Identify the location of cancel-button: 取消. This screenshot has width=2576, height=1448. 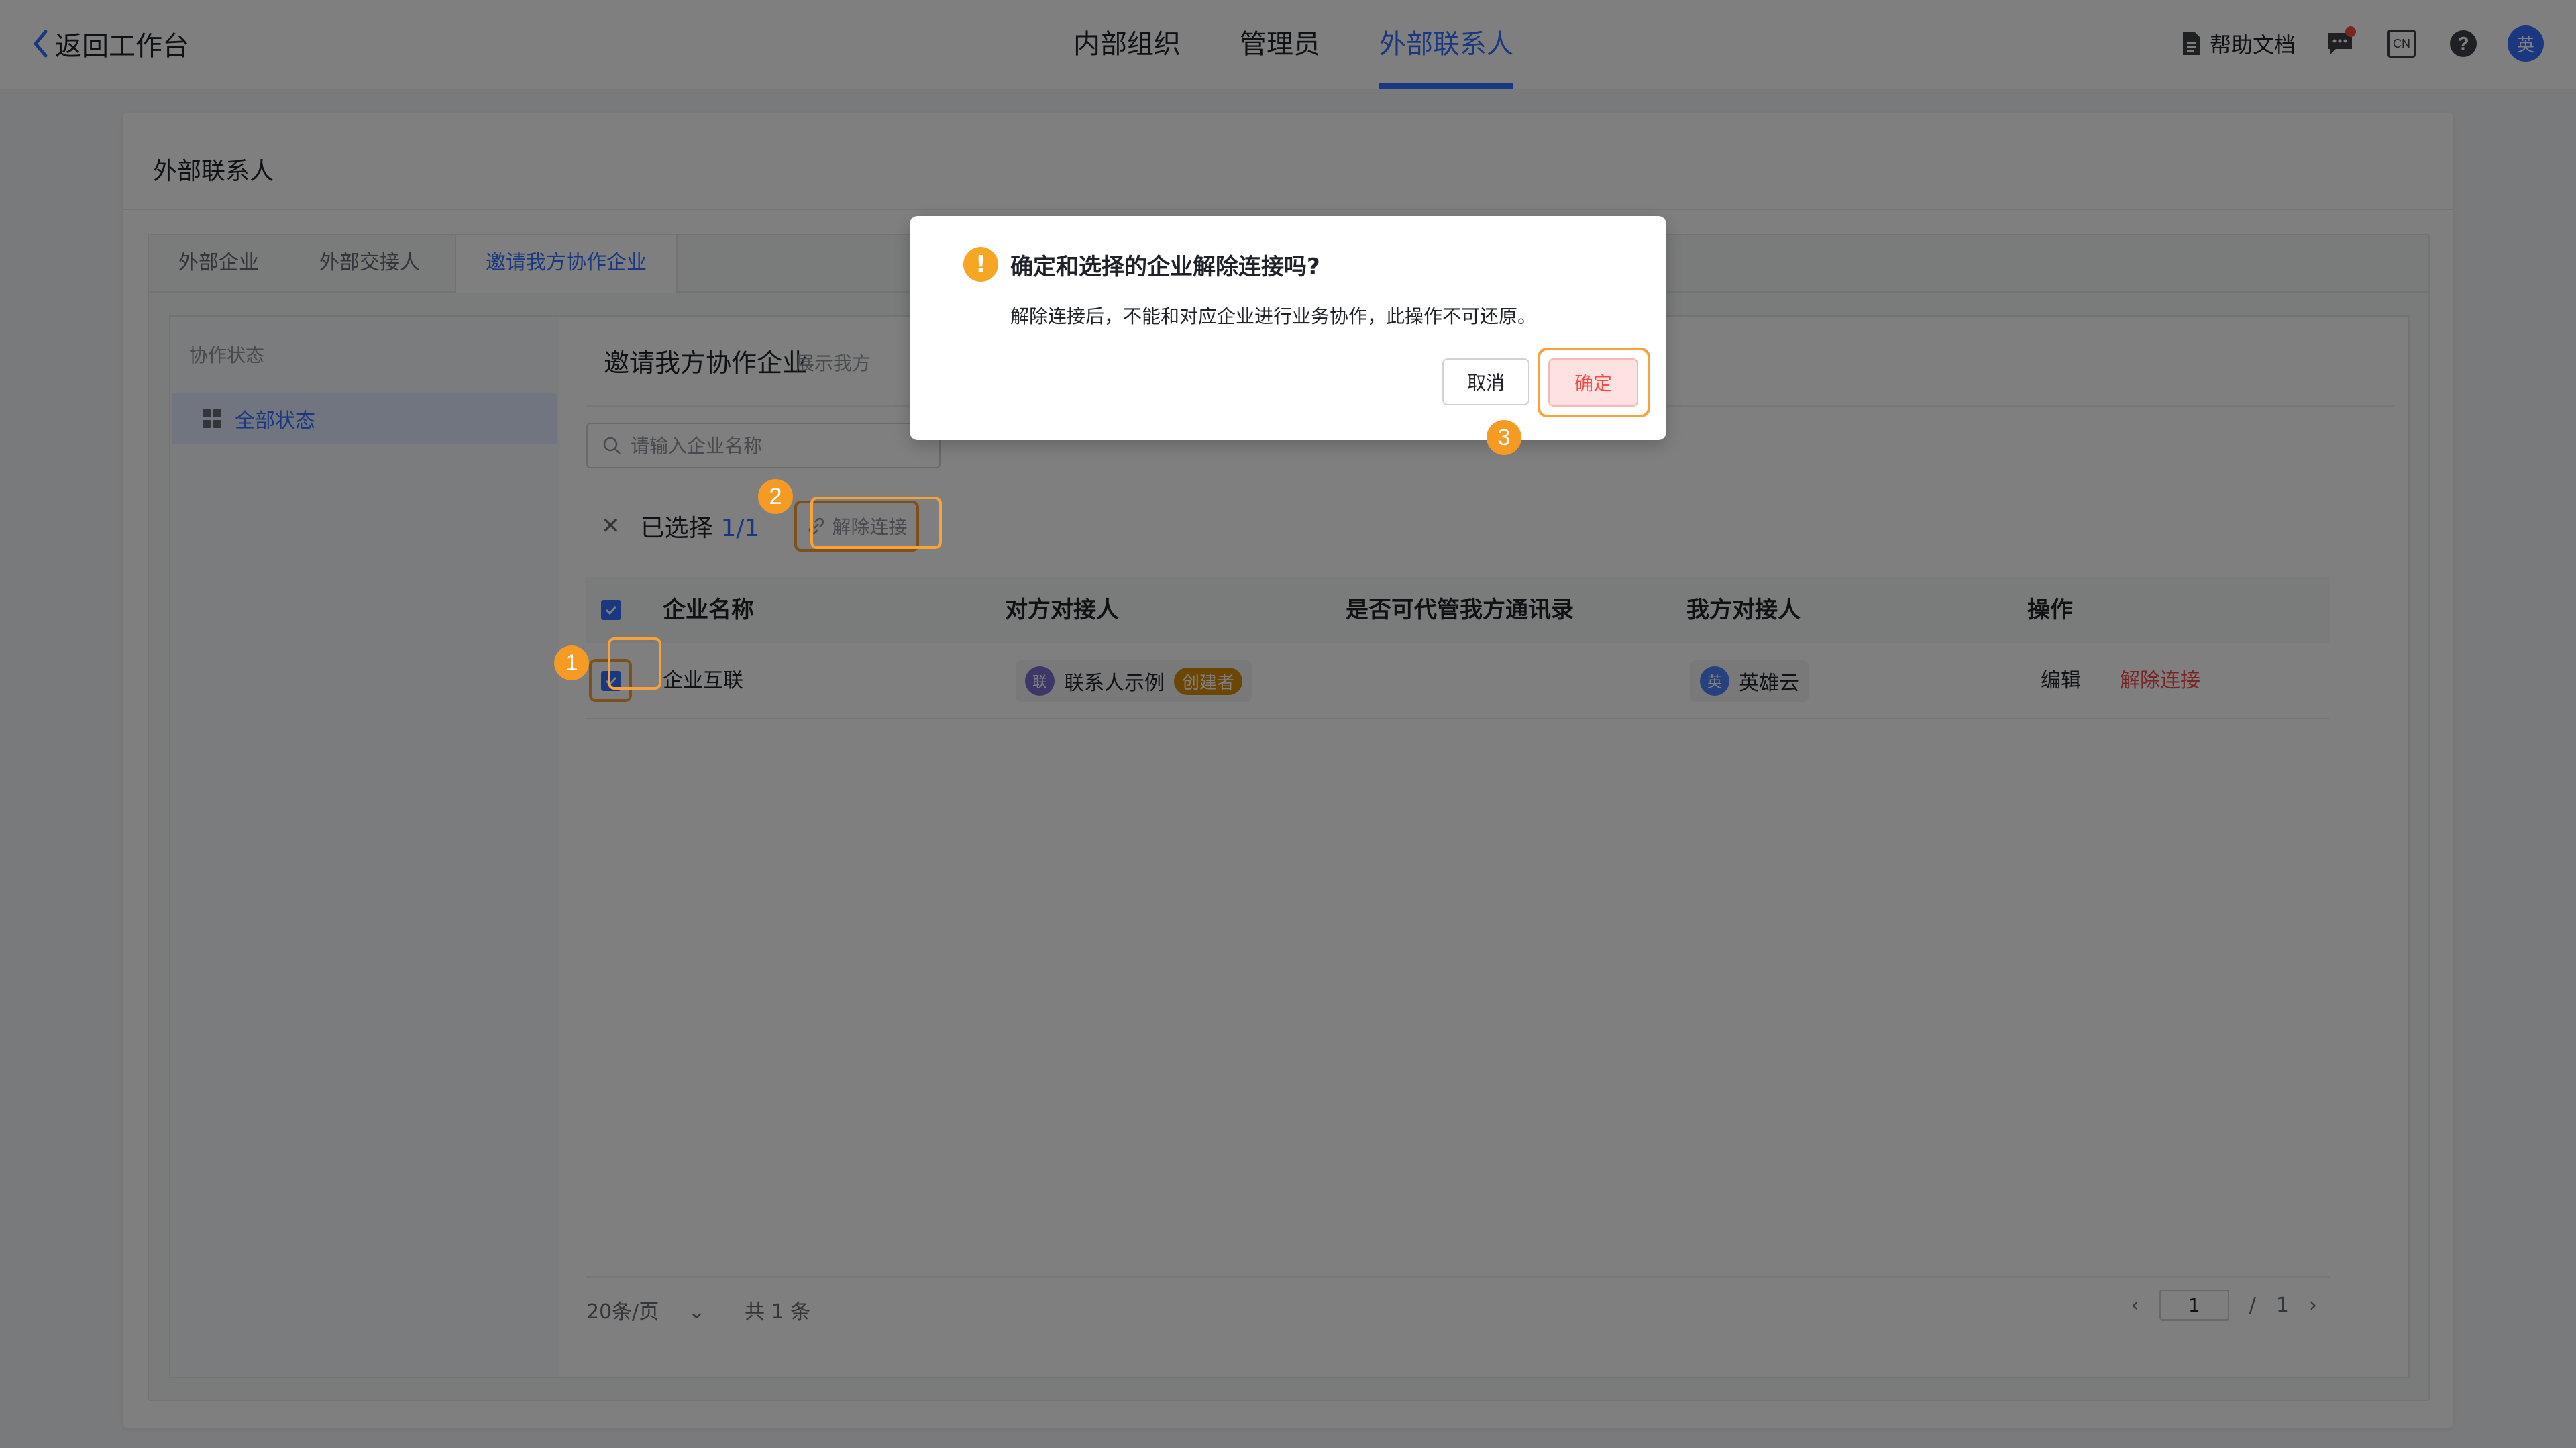
(1485, 382).